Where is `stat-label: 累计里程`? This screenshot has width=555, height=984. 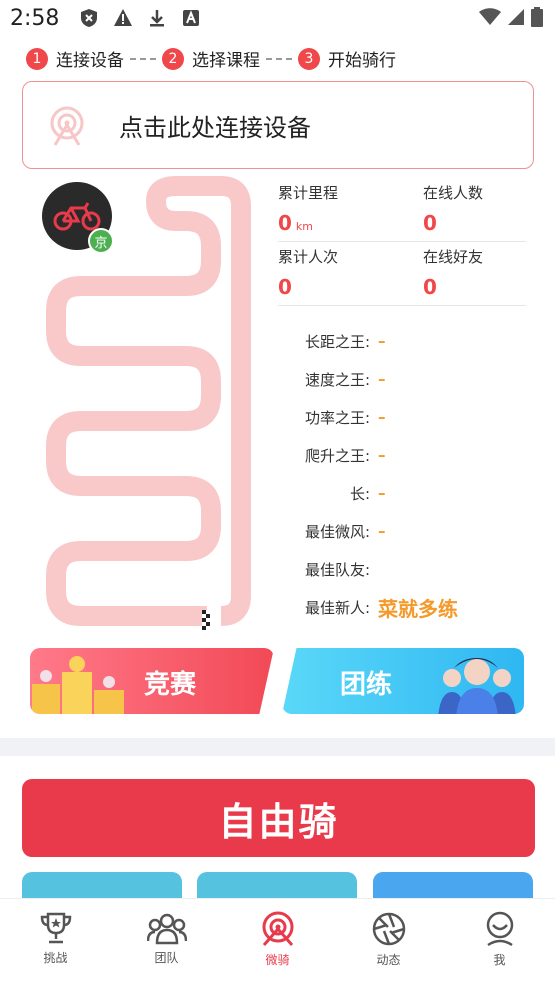
stat-label: 累计里程 is located at coordinates (308, 193).